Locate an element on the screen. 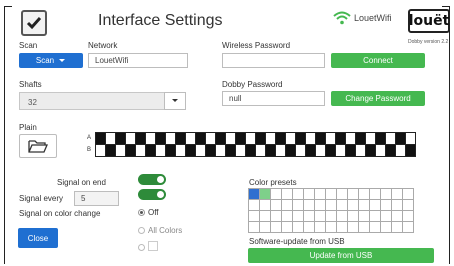 This screenshot has height=266, width=454. change-password-button: Change Password is located at coordinates (378, 98).